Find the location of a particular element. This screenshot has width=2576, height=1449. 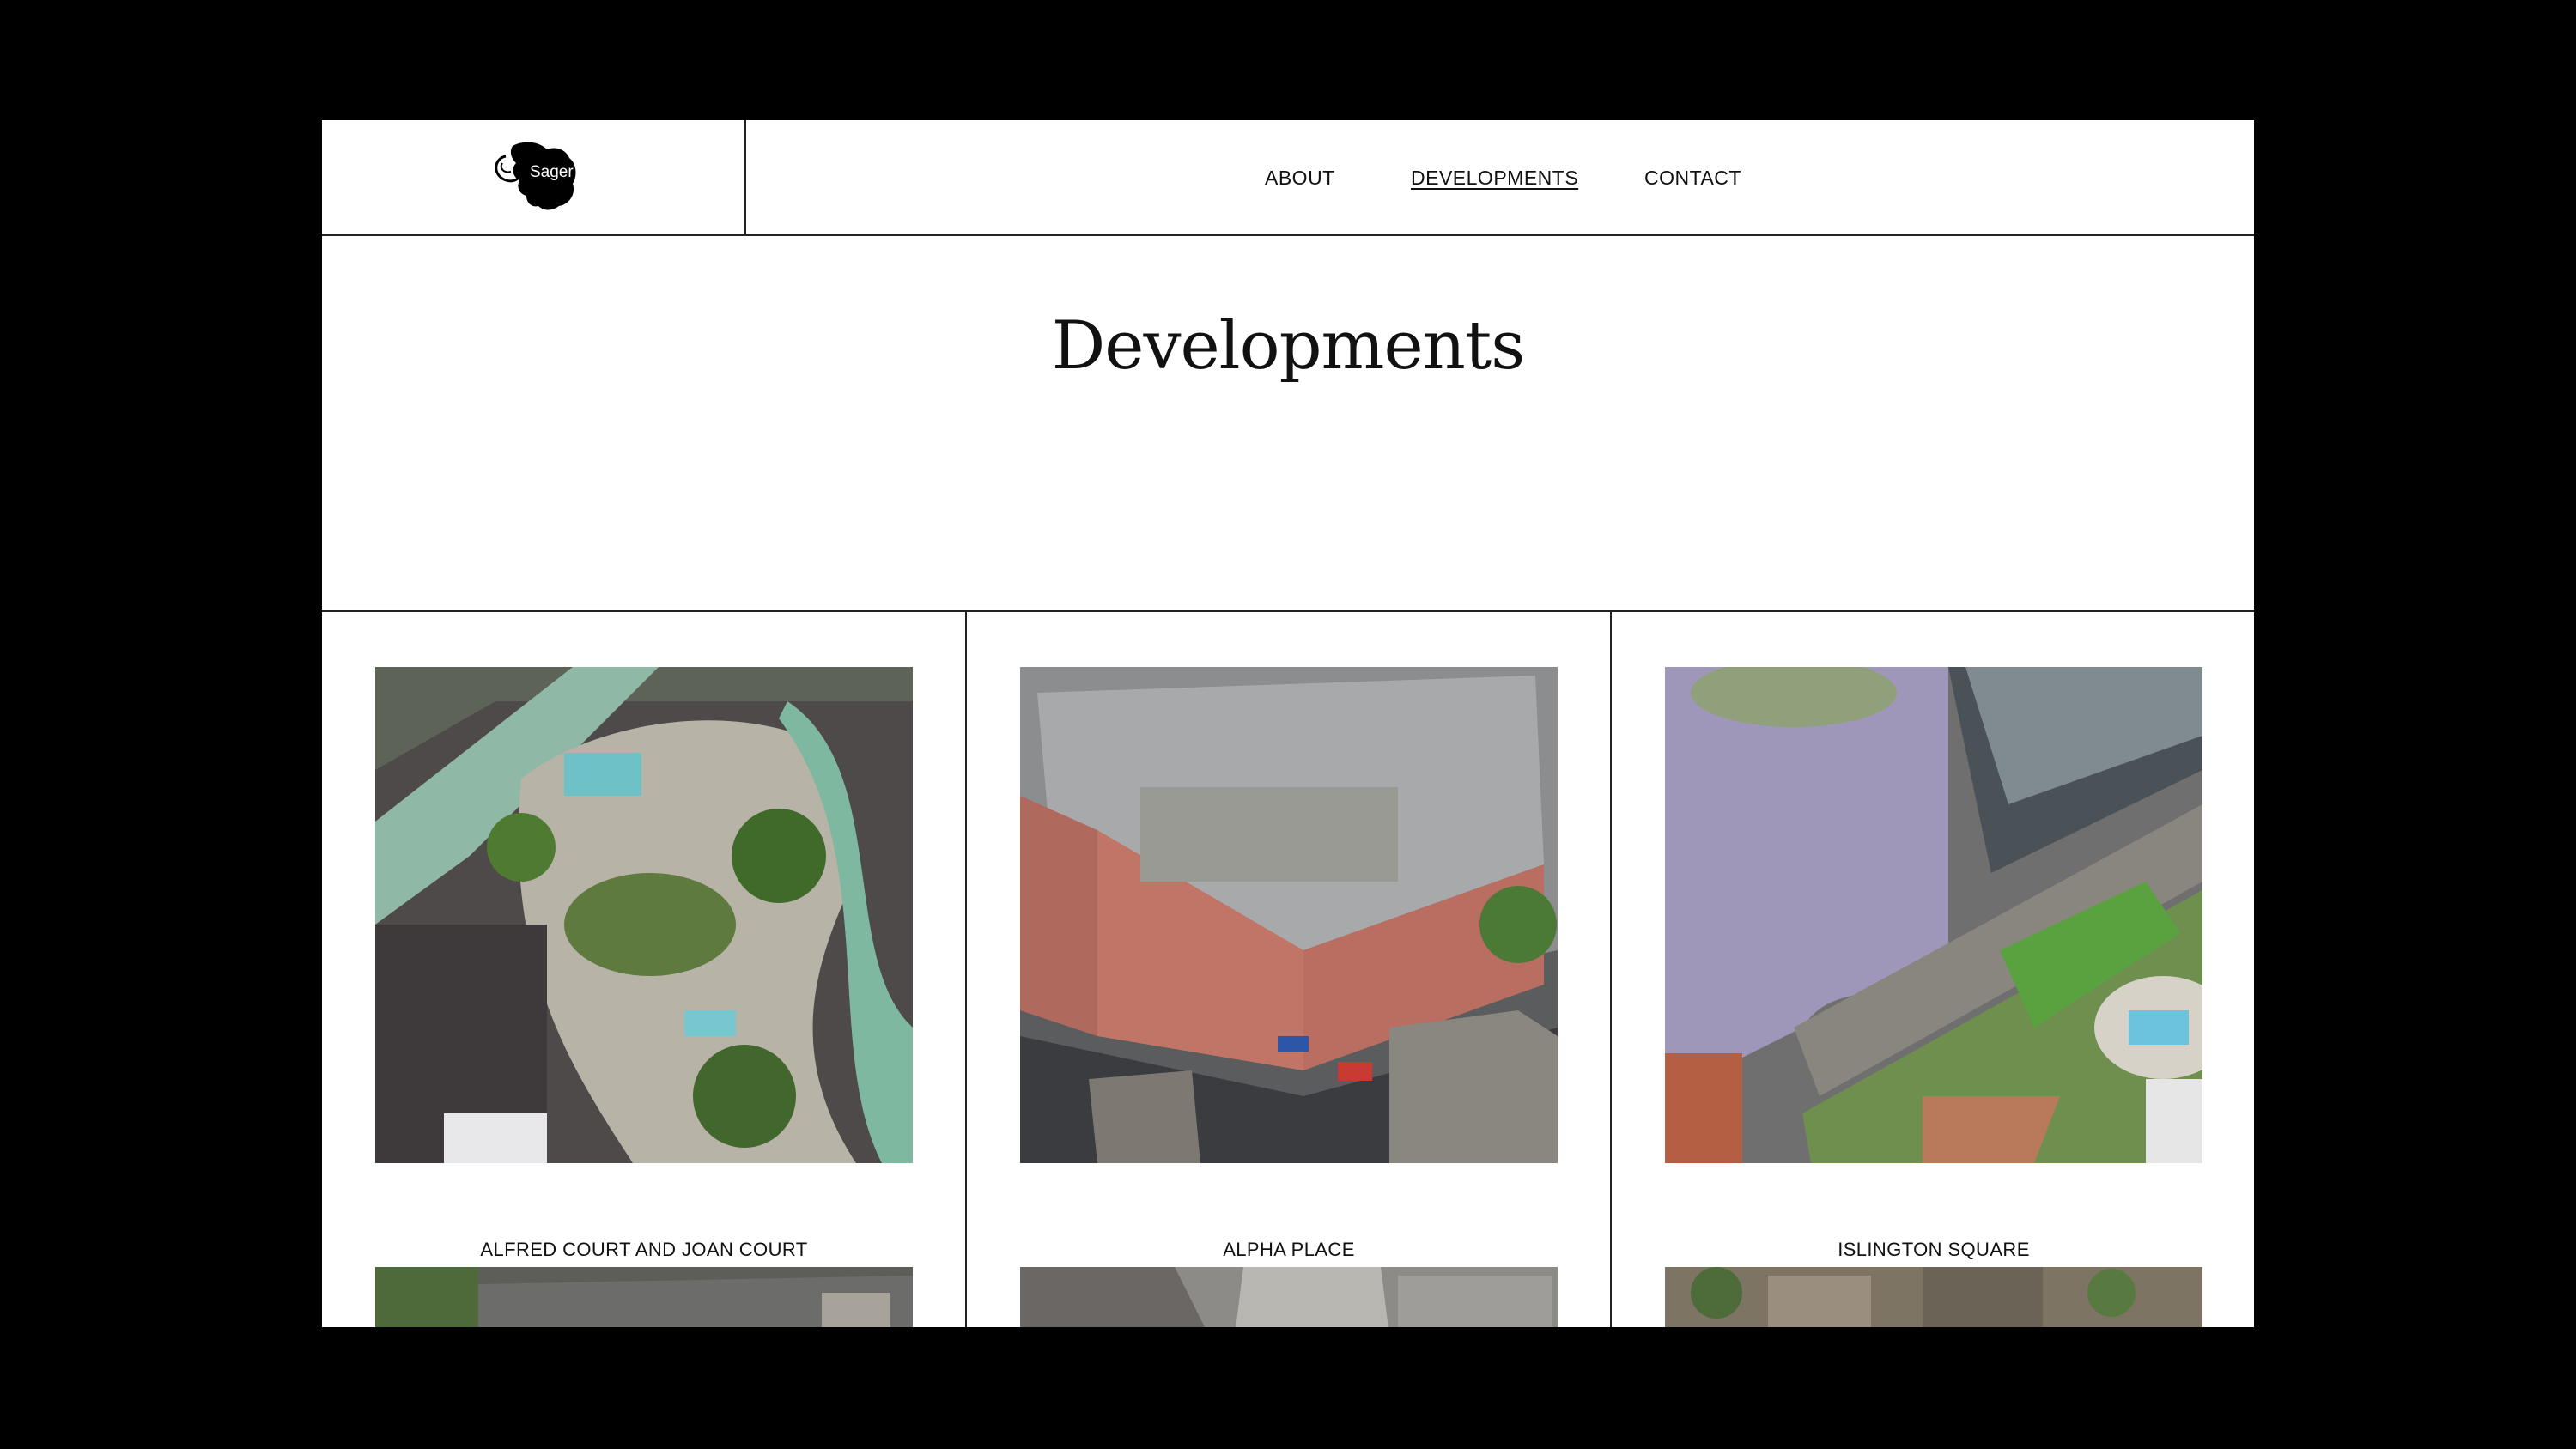

site-header: Sager ABOUT DEVELOPMENTS CONTACT is located at coordinates (1288, 178).